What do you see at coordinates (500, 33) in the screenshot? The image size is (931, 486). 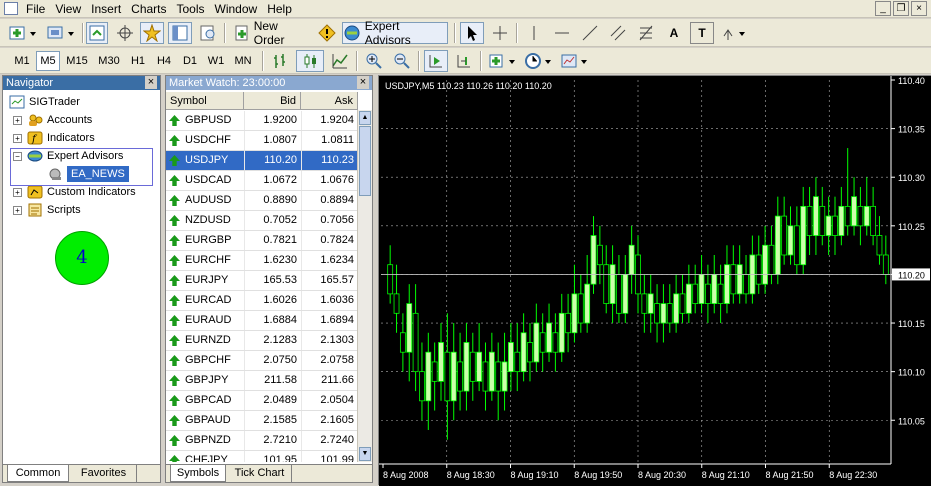 I see `crosshair-tool` at bounding box center [500, 33].